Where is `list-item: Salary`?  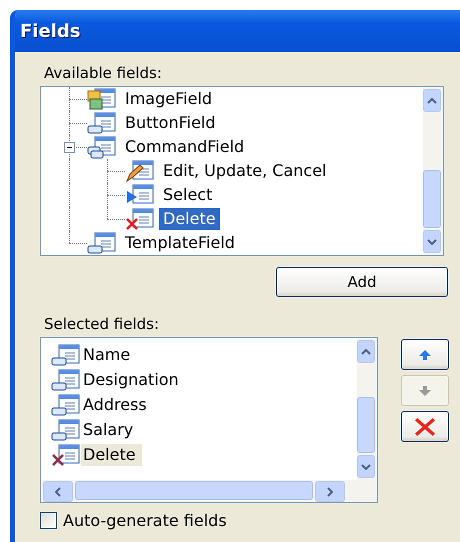 list-item: Salary is located at coordinates (110, 429).